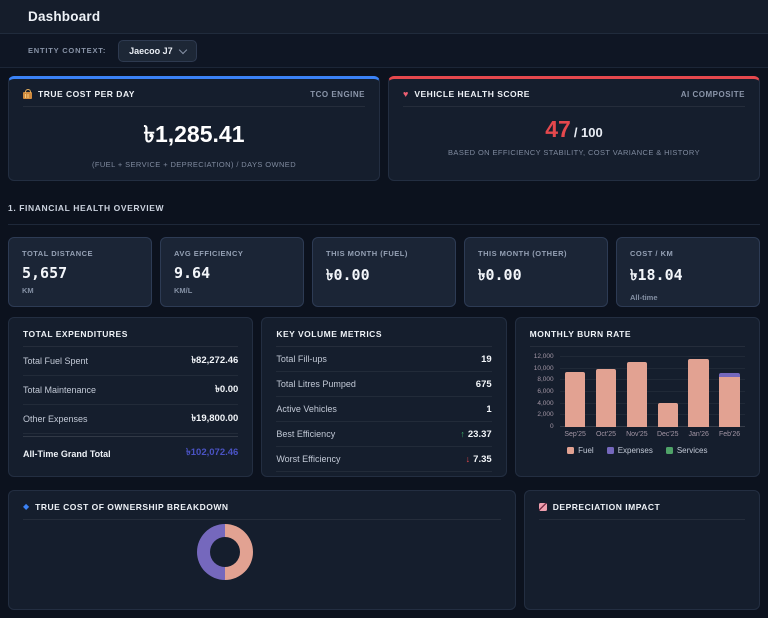 The height and width of the screenshot is (618, 768). What do you see at coordinates (262, 550) in the screenshot?
I see `tco-breakdown-card: ◆ TRUE COST OF OWNERSHIP BREAKDOWN` at bounding box center [262, 550].